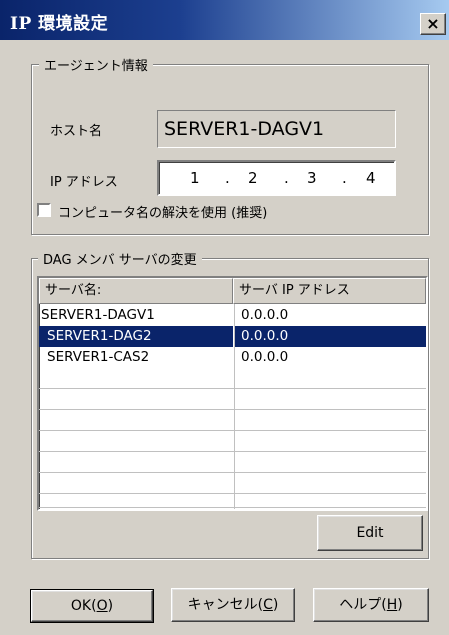 This screenshot has height=635, width=449. What do you see at coordinates (136, 336) in the screenshot?
I see `server-name-cell: SERVER1-DAG2` at bounding box center [136, 336].